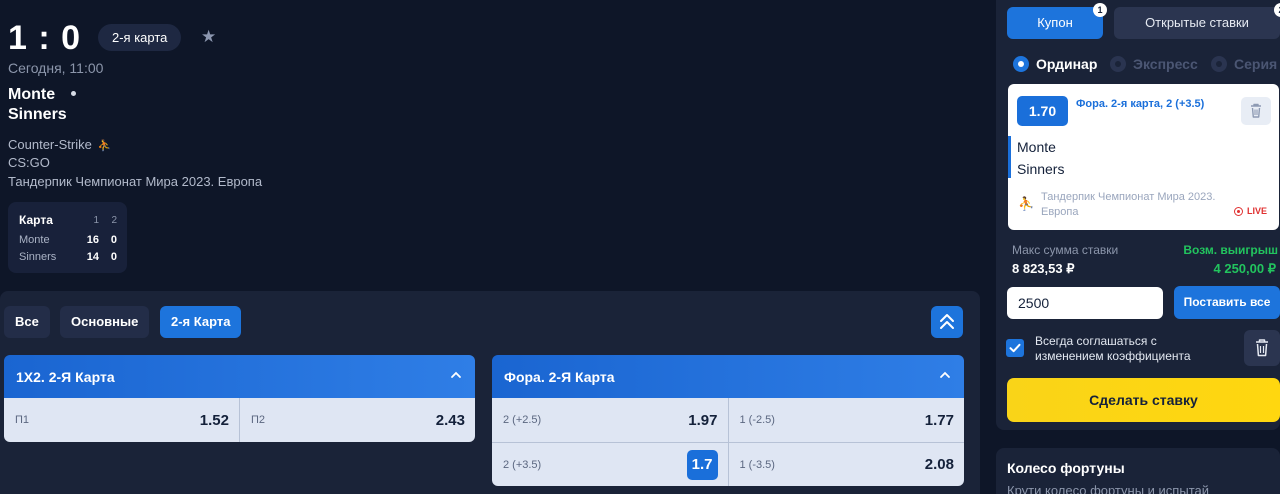 The width and height of the screenshot is (1280, 494). I want to click on checkmark-icon, so click(1015, 348).